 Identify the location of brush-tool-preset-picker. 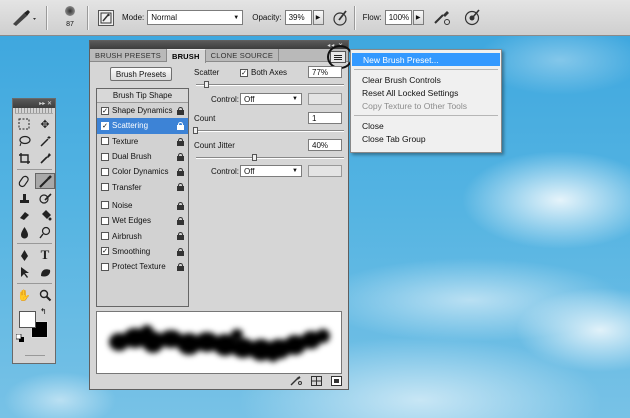
(24, 18).